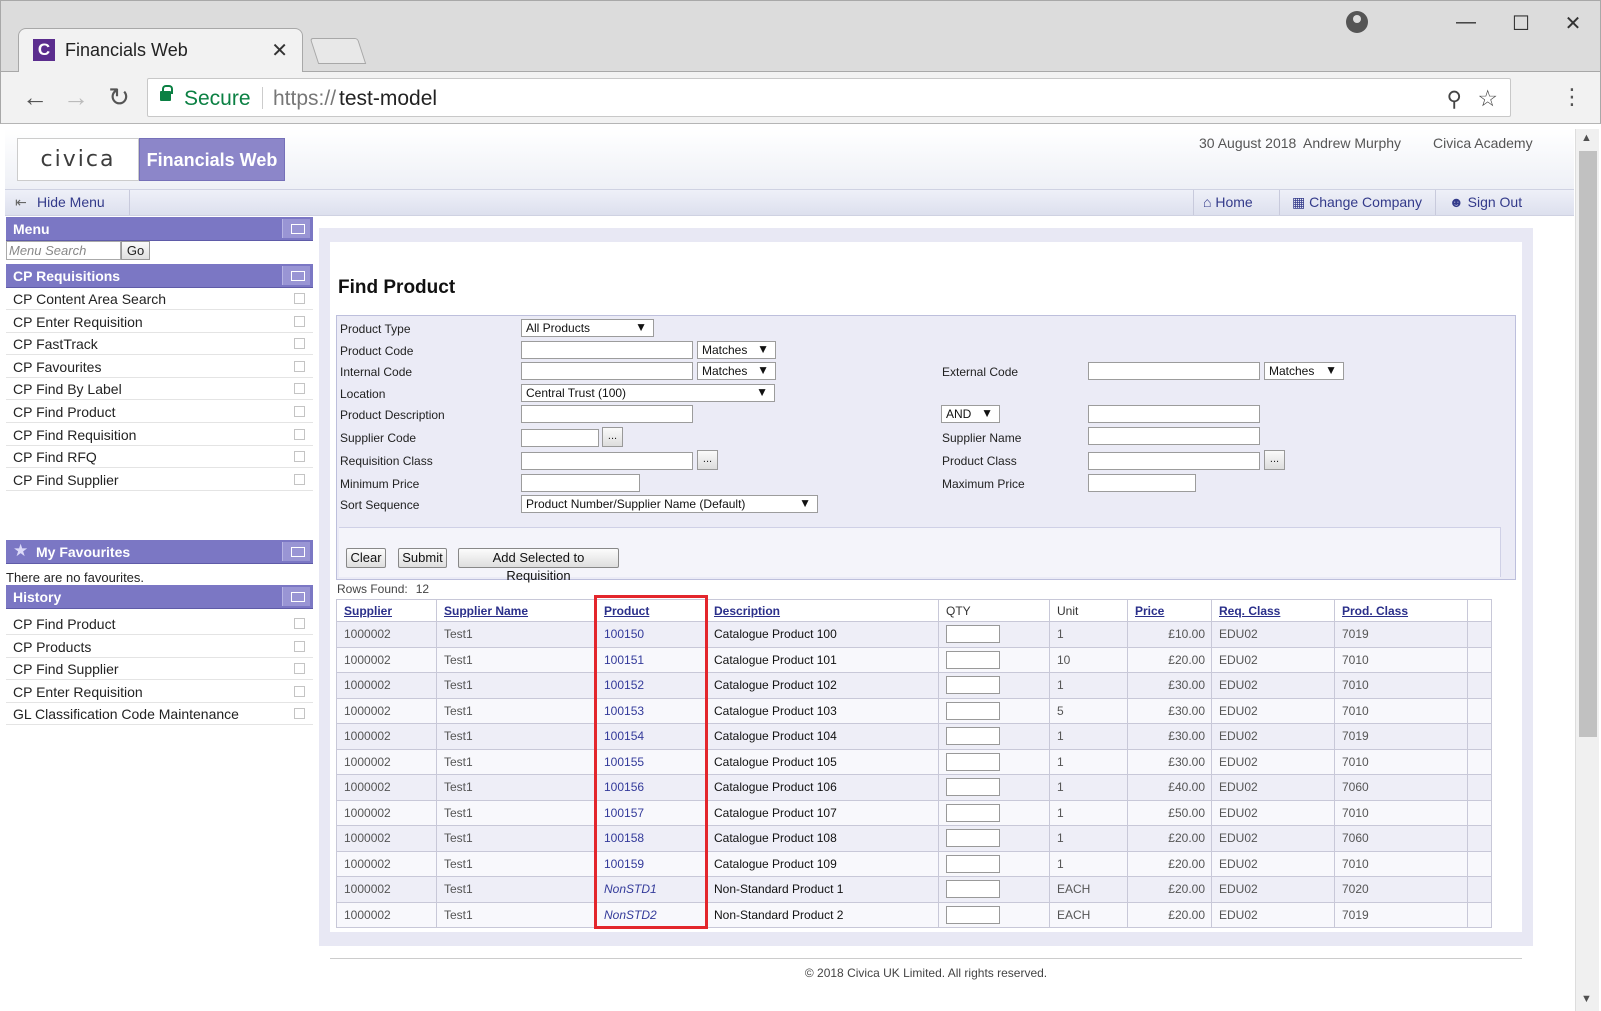 This screenshot has height=1011, width=1601. I want to click on history-menu-item: CP Products, so click(159, 647).